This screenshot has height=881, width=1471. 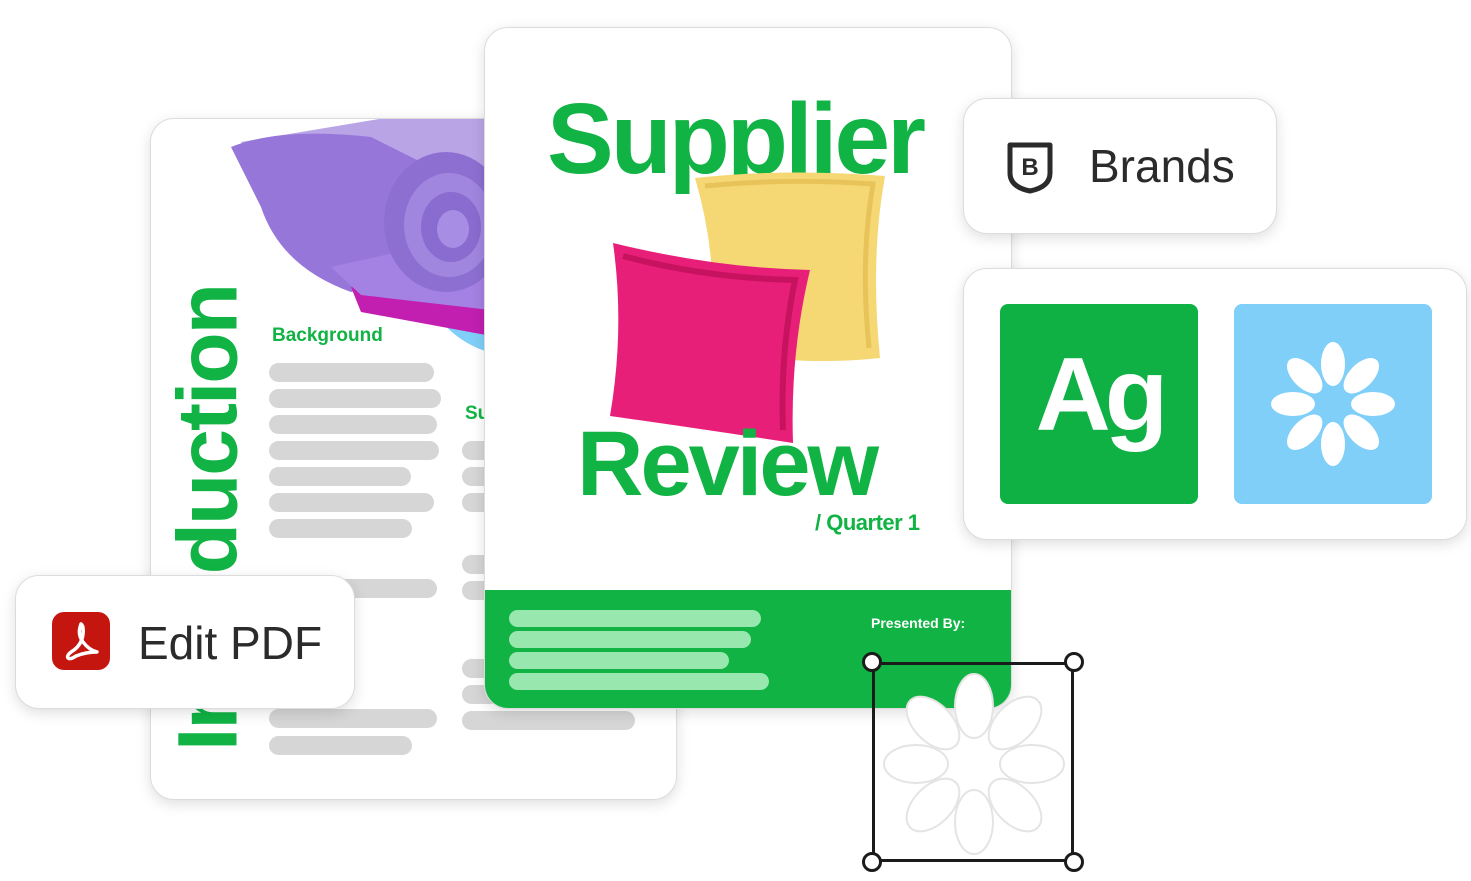 What do you see at coordinates (327, 335) in the screenshot?
I see `section-label-background: Background` at bounding box center [327, 335].